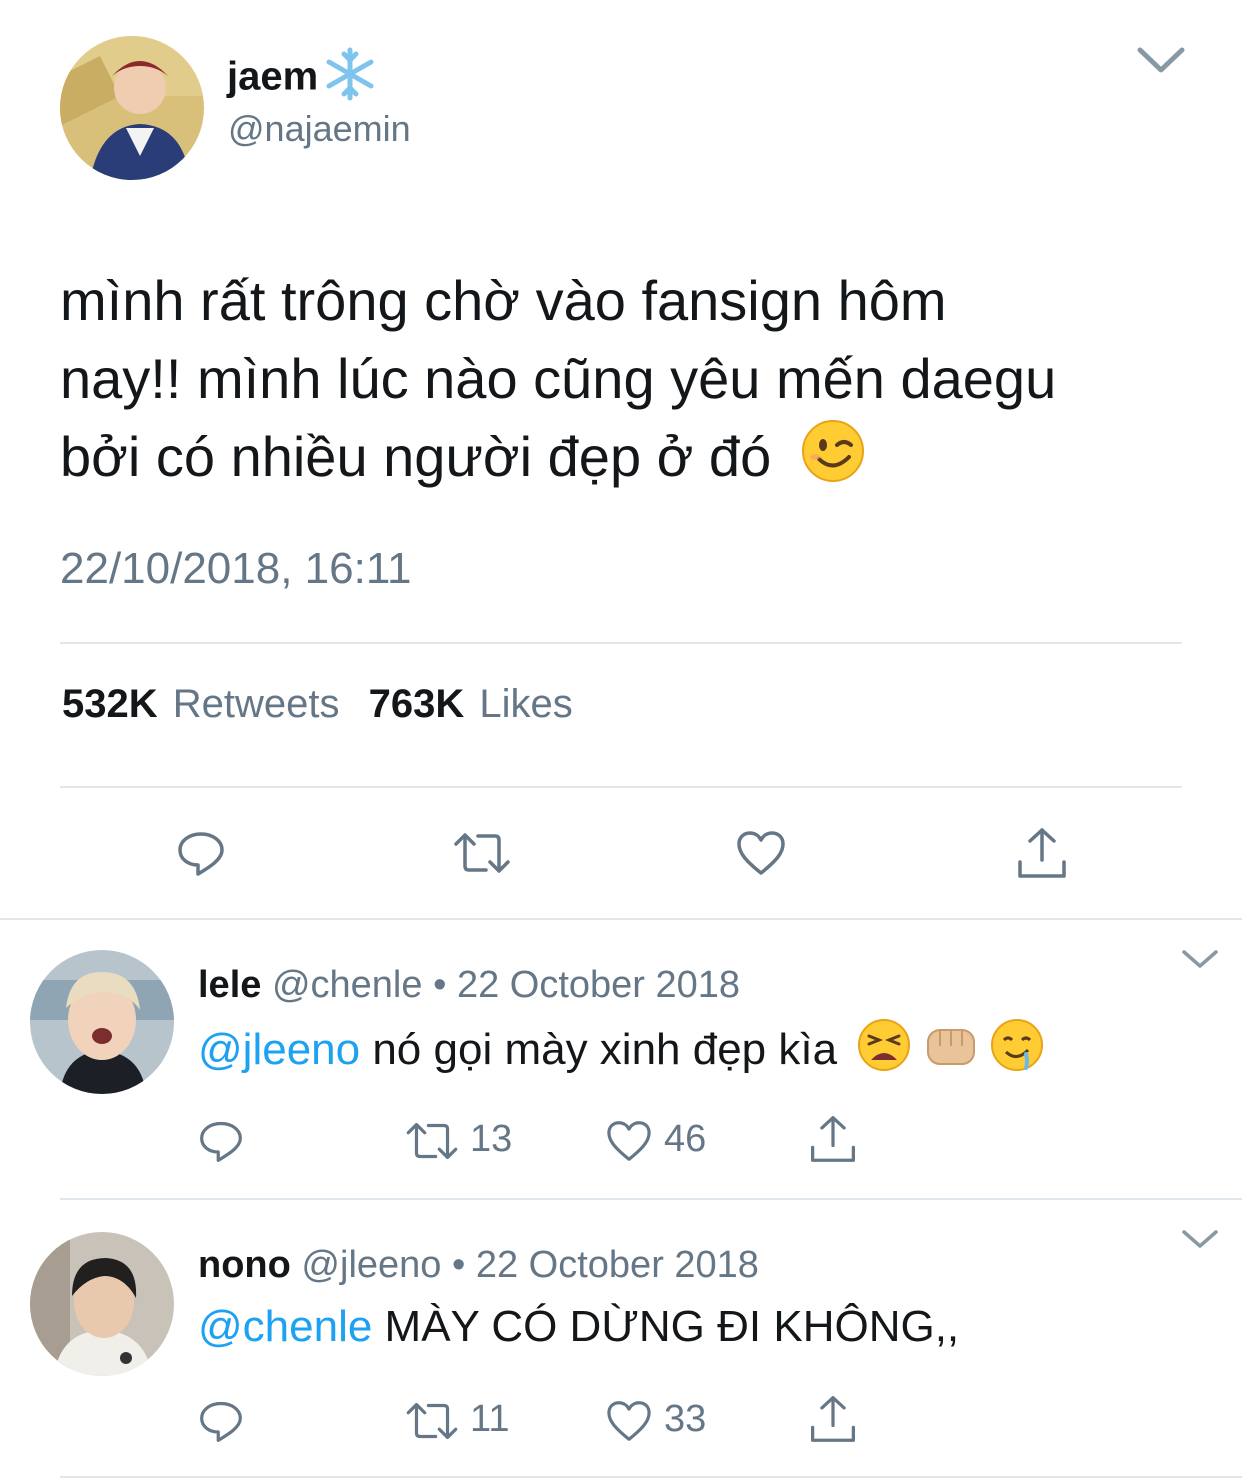 The width and height of the screenshot is (1242, 1482). I want to click on snowflake-icon, so click(350, 79).